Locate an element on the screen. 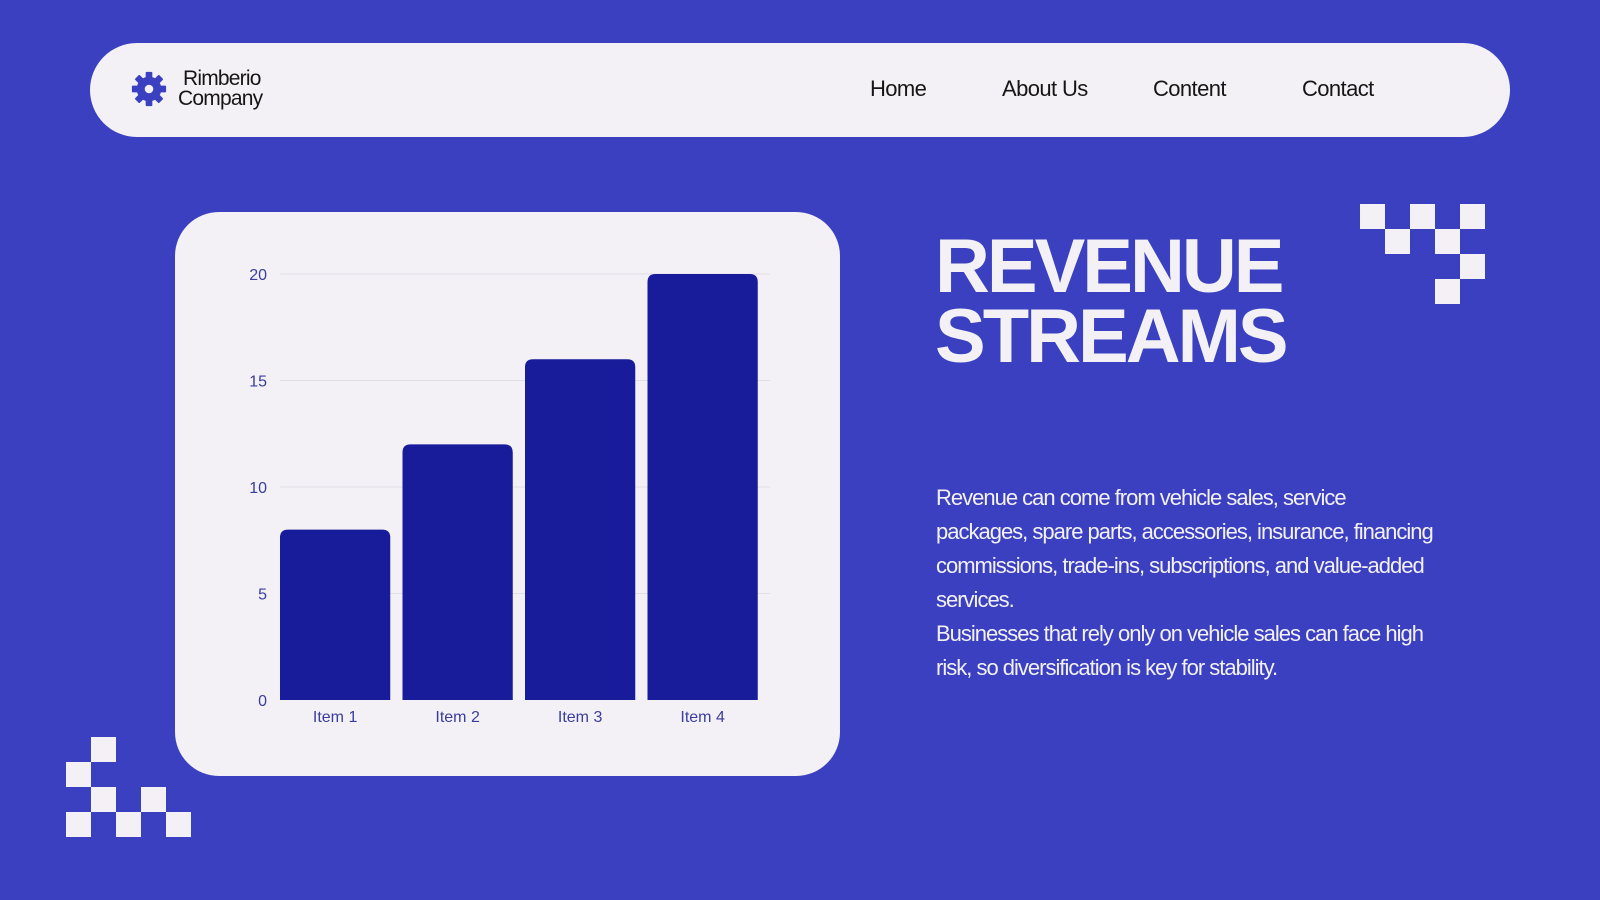 This screenshot has width=1600, height=900. nav-link-contact: Contact is located at coordinates (1338, 89).